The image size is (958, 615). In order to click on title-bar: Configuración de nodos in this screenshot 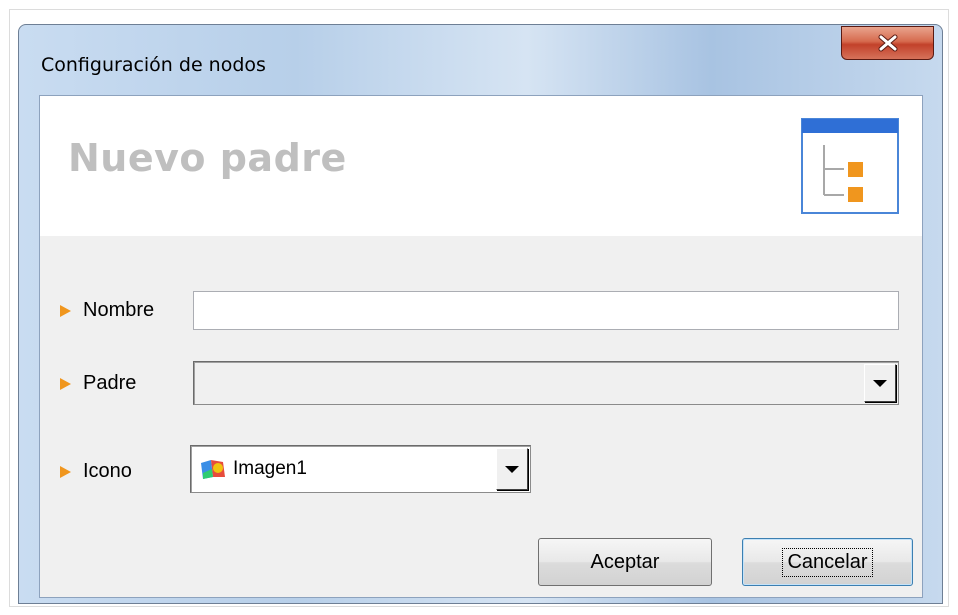, I will do `click(480, 60)`.